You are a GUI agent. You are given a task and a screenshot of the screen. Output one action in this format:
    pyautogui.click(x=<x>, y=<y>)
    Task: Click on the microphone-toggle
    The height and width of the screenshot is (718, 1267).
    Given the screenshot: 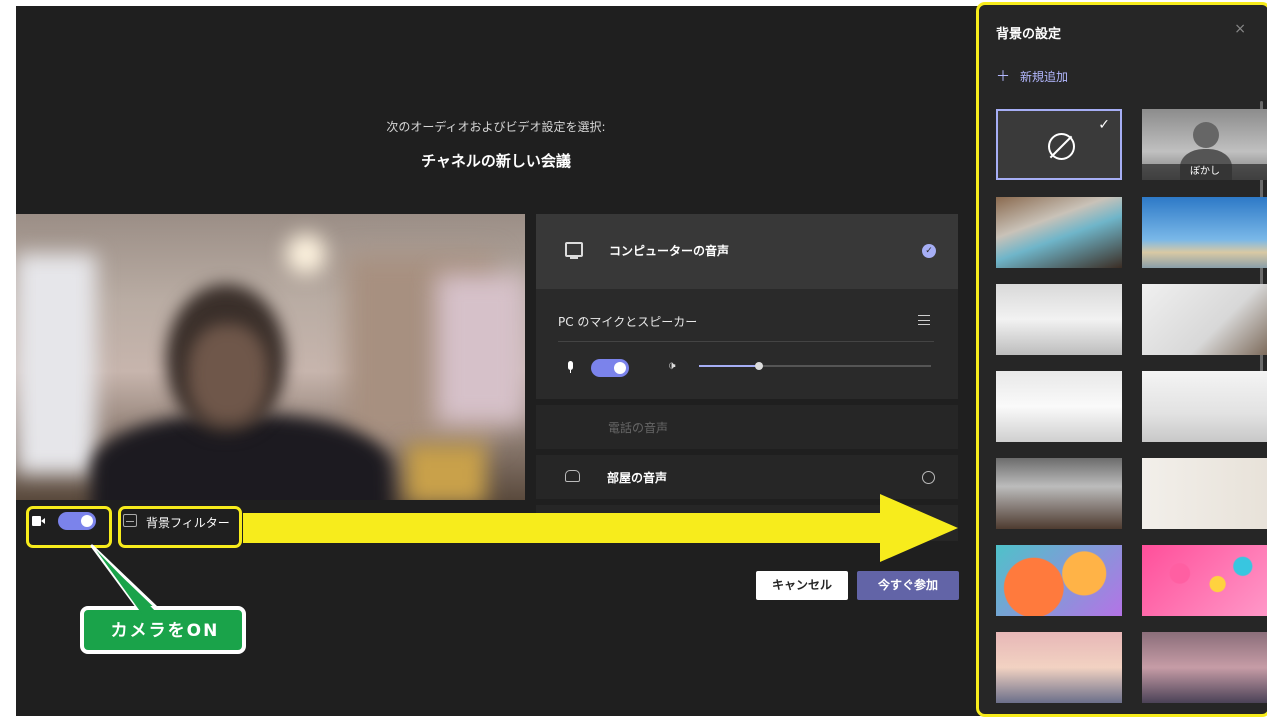 What is the action you would take?
    pyautogui.click(x=610, y=368)
    